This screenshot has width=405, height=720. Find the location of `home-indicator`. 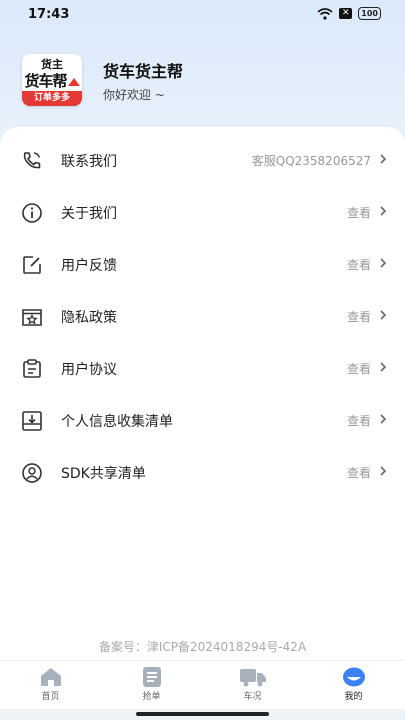

home-indicator is located at coordinates (202, 714).